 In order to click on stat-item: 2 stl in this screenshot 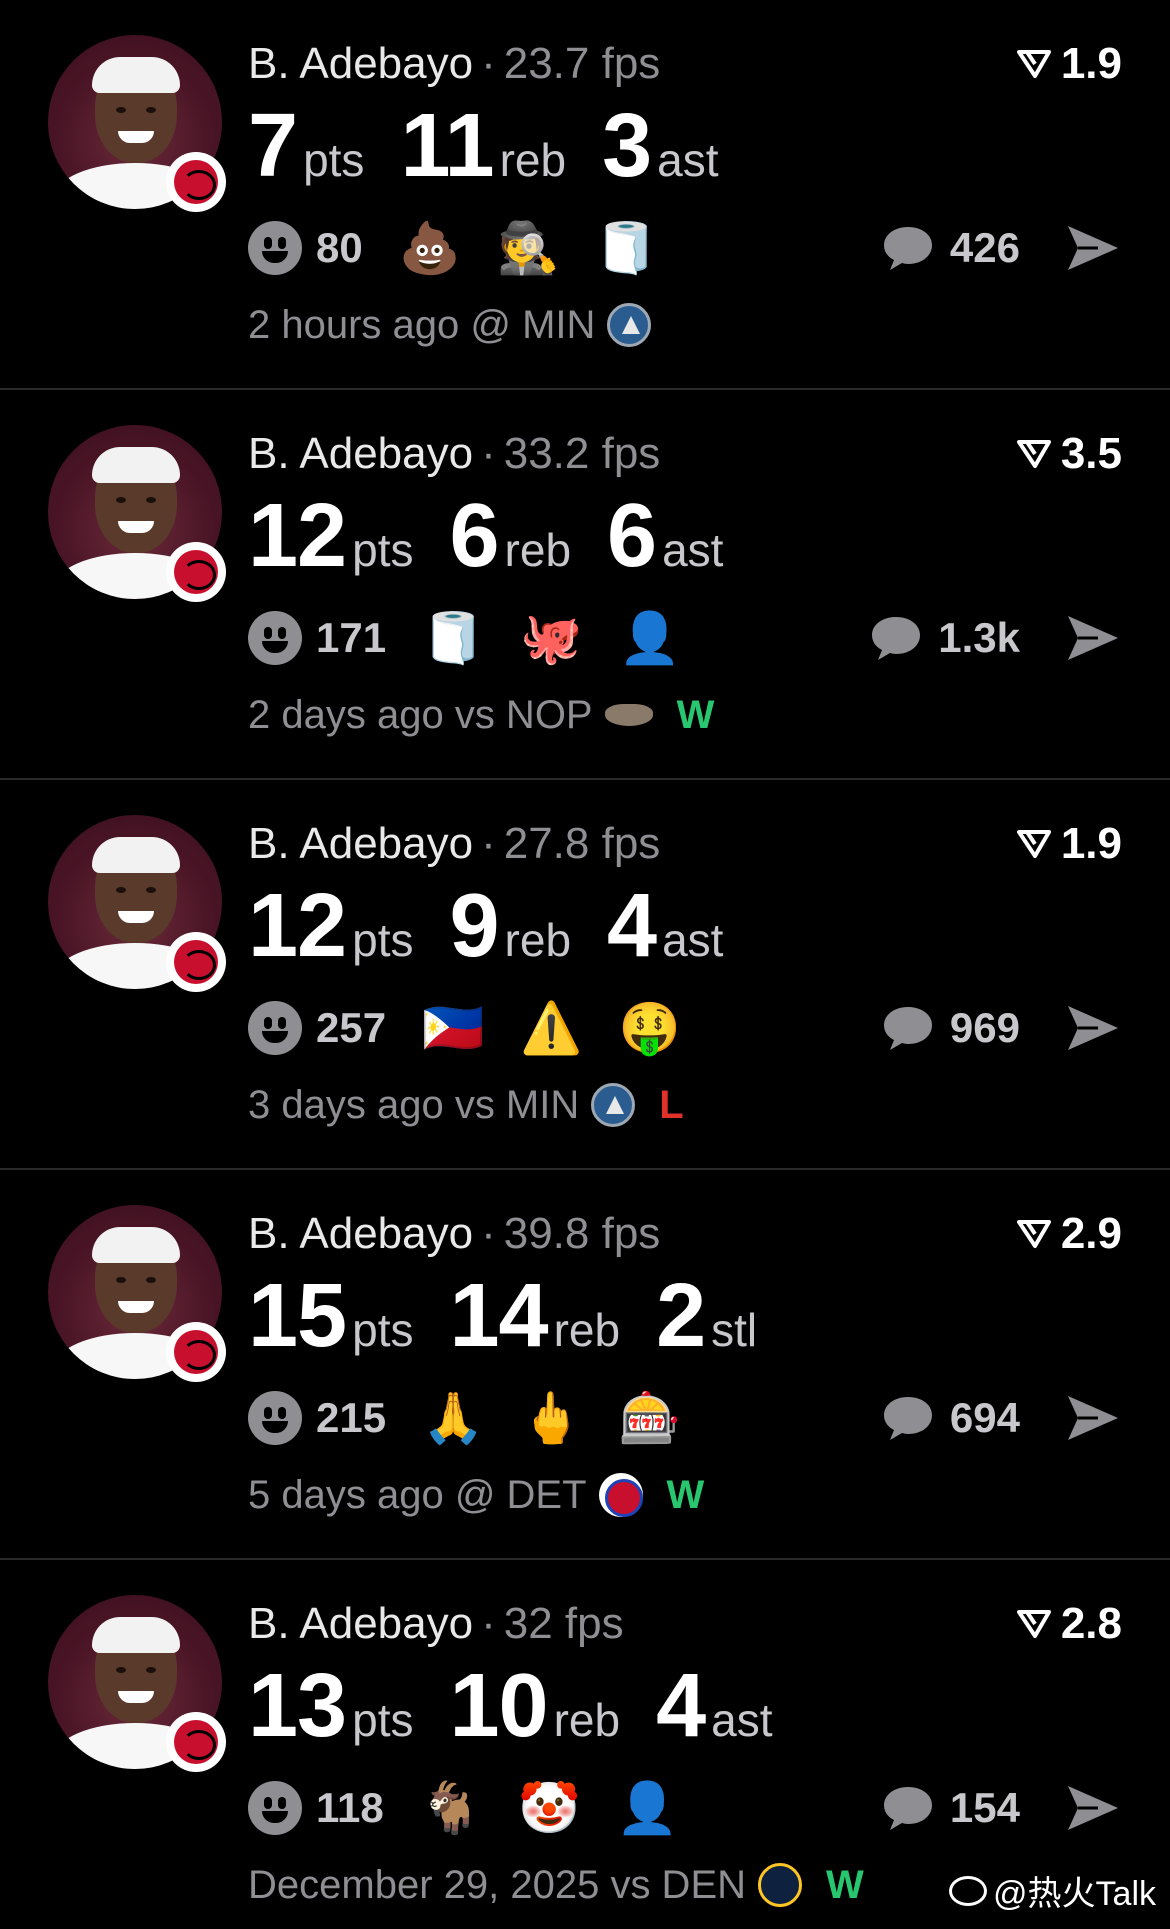, I will do `click(706, 1316)`.